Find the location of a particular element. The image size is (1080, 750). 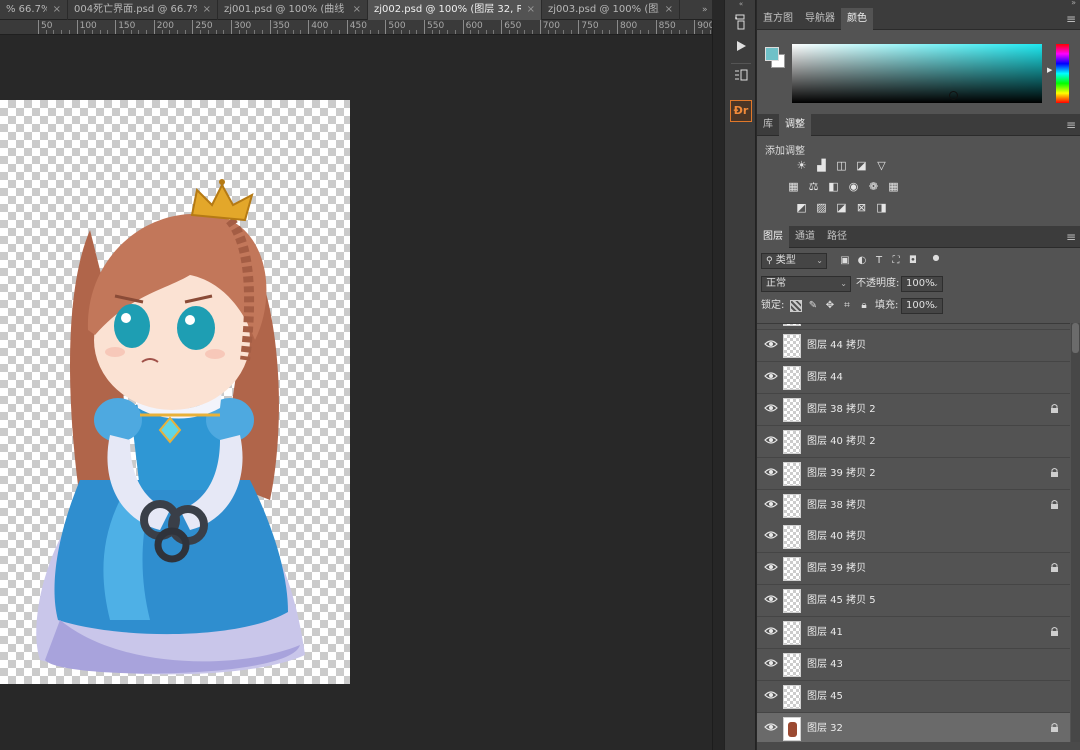

color-lookup-icon: ▦ is located at coordinates (893, 186).